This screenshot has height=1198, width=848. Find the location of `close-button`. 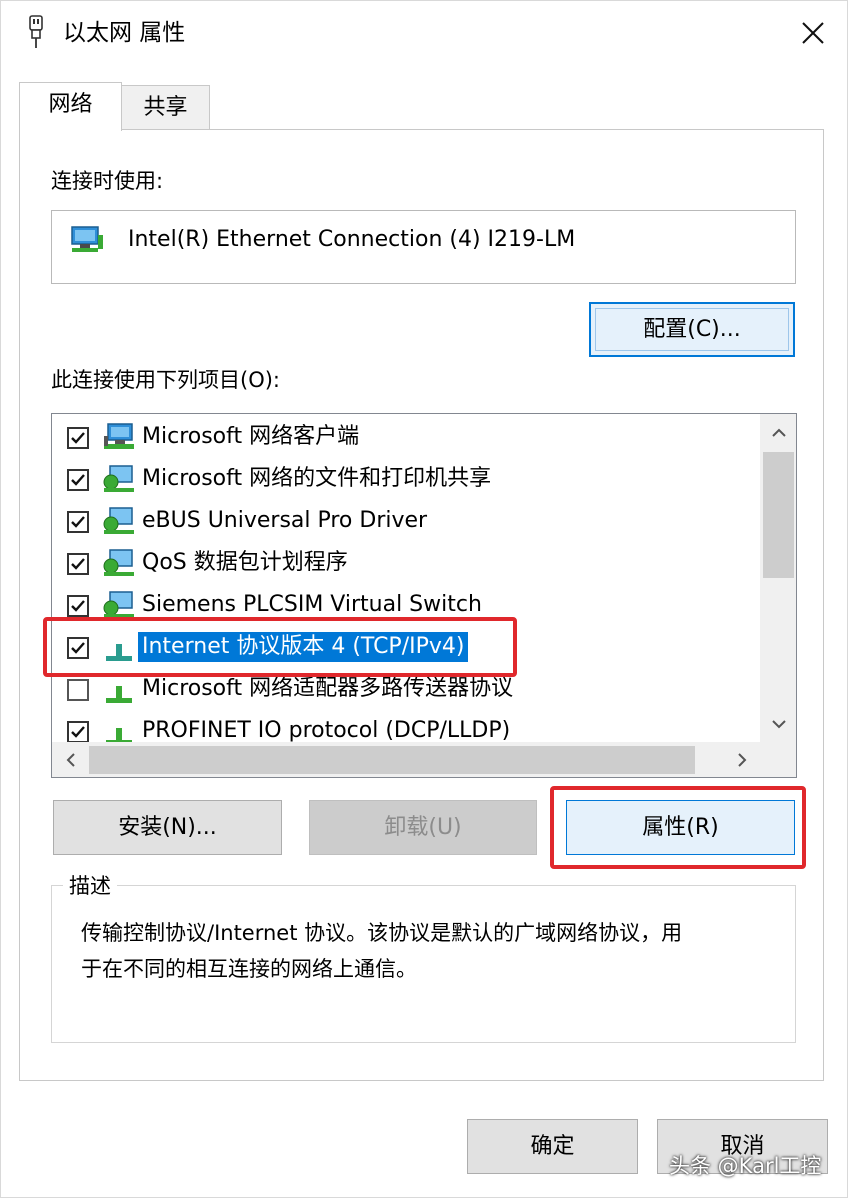

close-button is located at coordinates (813, 33).